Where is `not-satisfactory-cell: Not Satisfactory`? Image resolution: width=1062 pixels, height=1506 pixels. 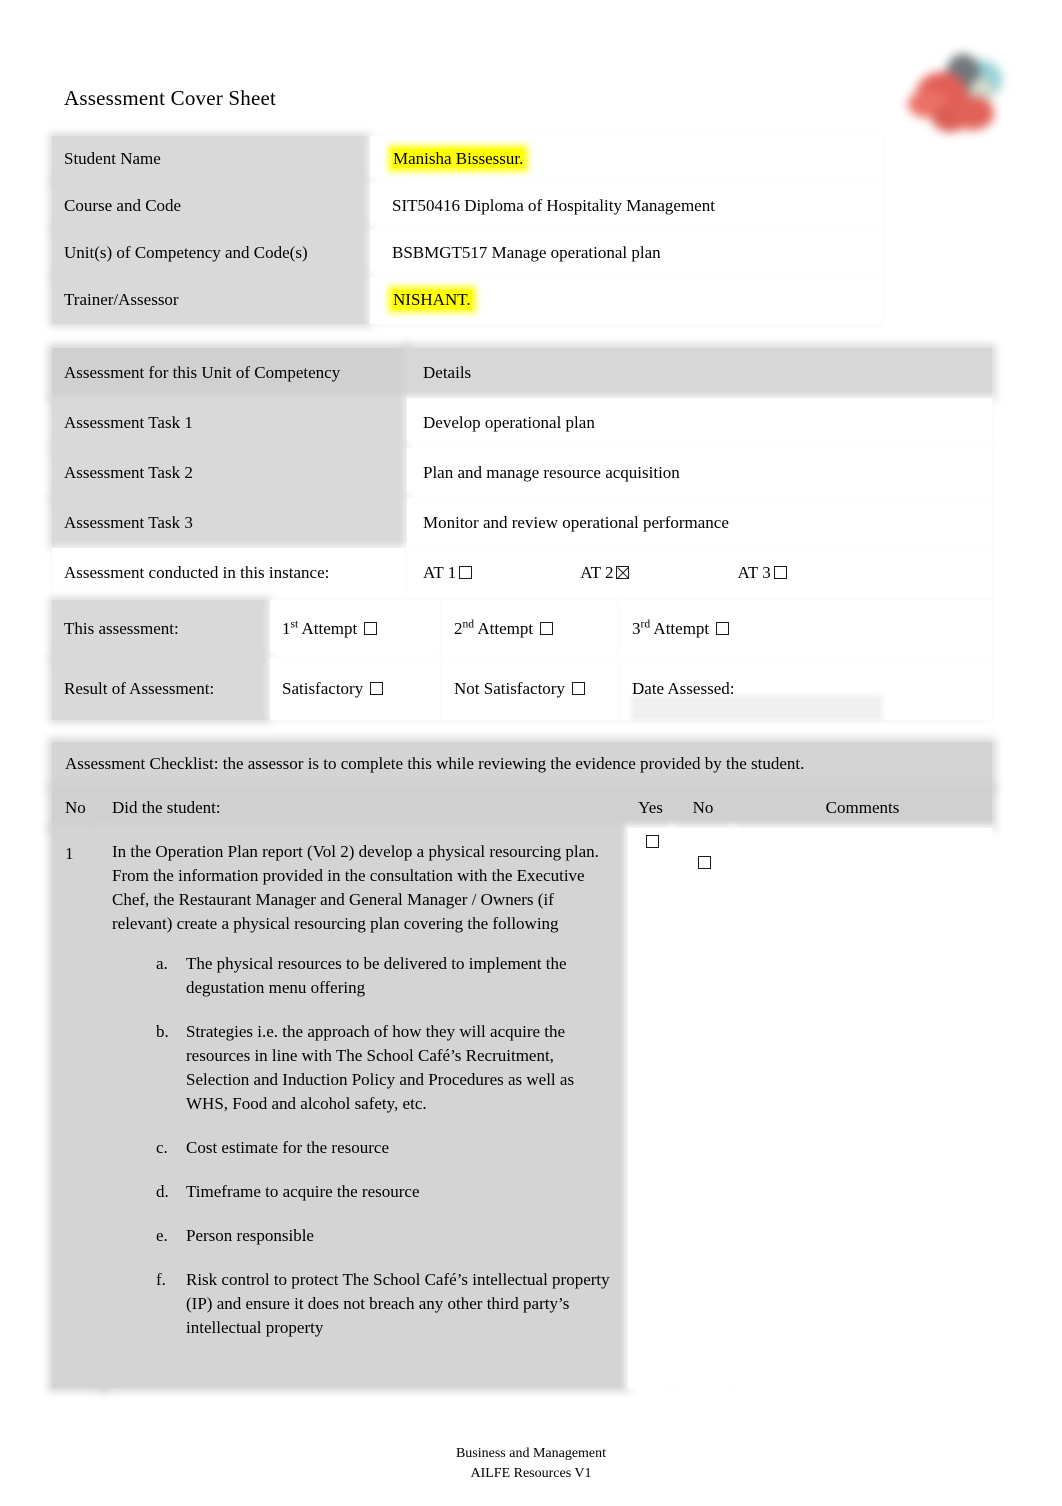 not-satisfactory-cell: Not Satisfactory is located at coordinates (531, 689).